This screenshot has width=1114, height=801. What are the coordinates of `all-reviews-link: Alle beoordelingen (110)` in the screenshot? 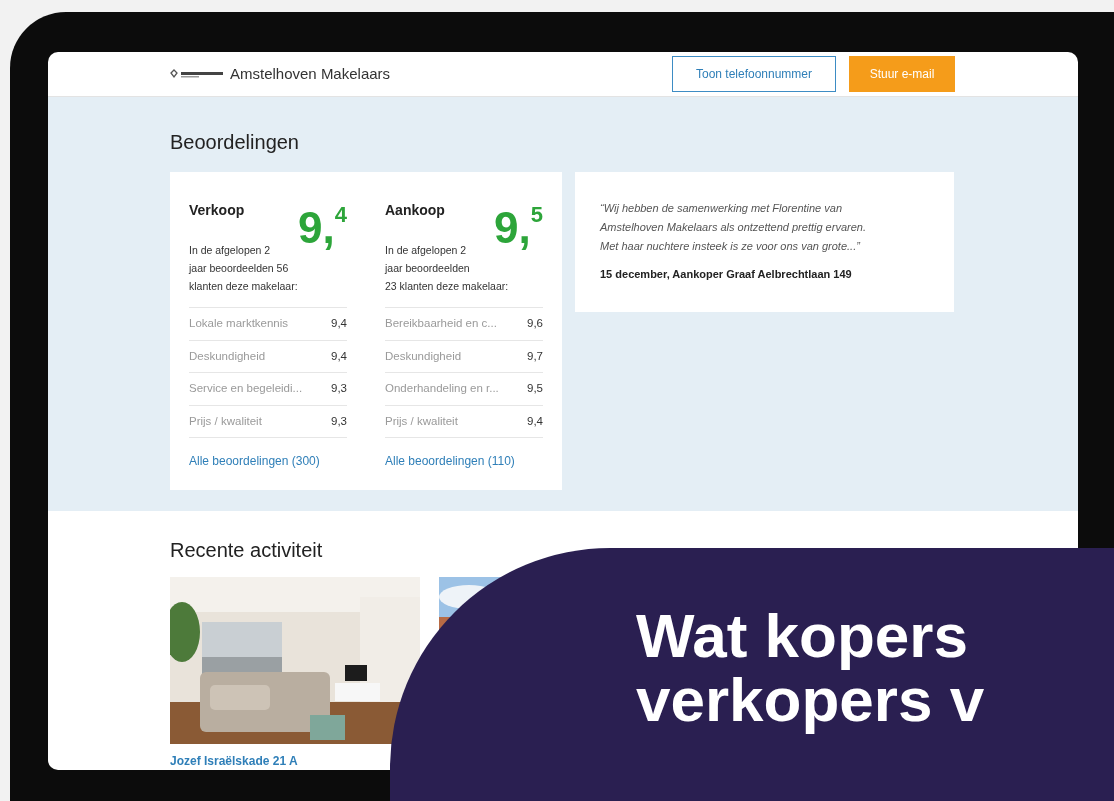 It's located at (464, 461).